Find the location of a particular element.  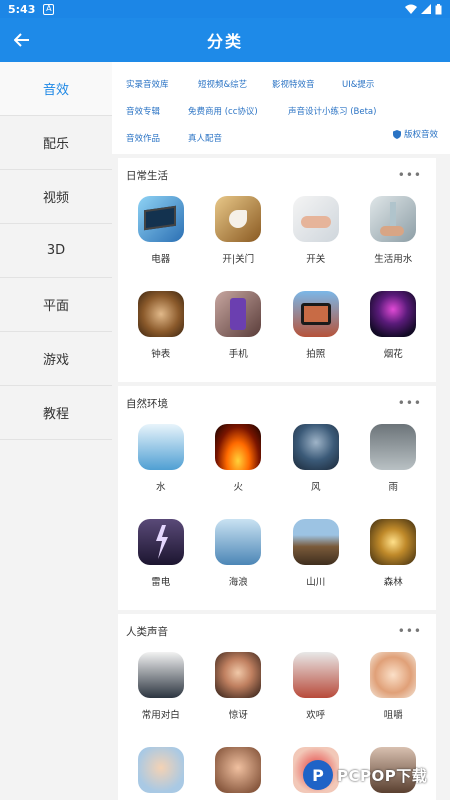

copyright-sound-link: 版权音效 is located at coordinates (415, 134).